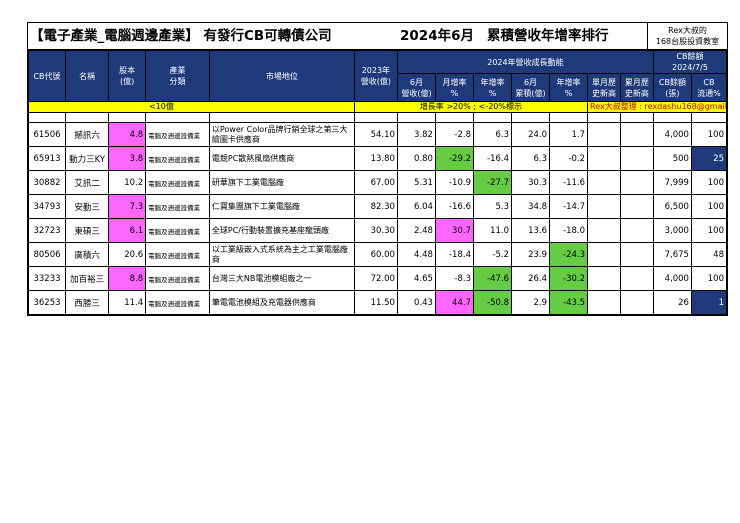 The width and height of the screenshot is (740, 523). What do you see at coordinates (672, 87) in the screenshot?
I see `col-cb-amount: CB餘額 (張)` at bounding box center [672, 87].